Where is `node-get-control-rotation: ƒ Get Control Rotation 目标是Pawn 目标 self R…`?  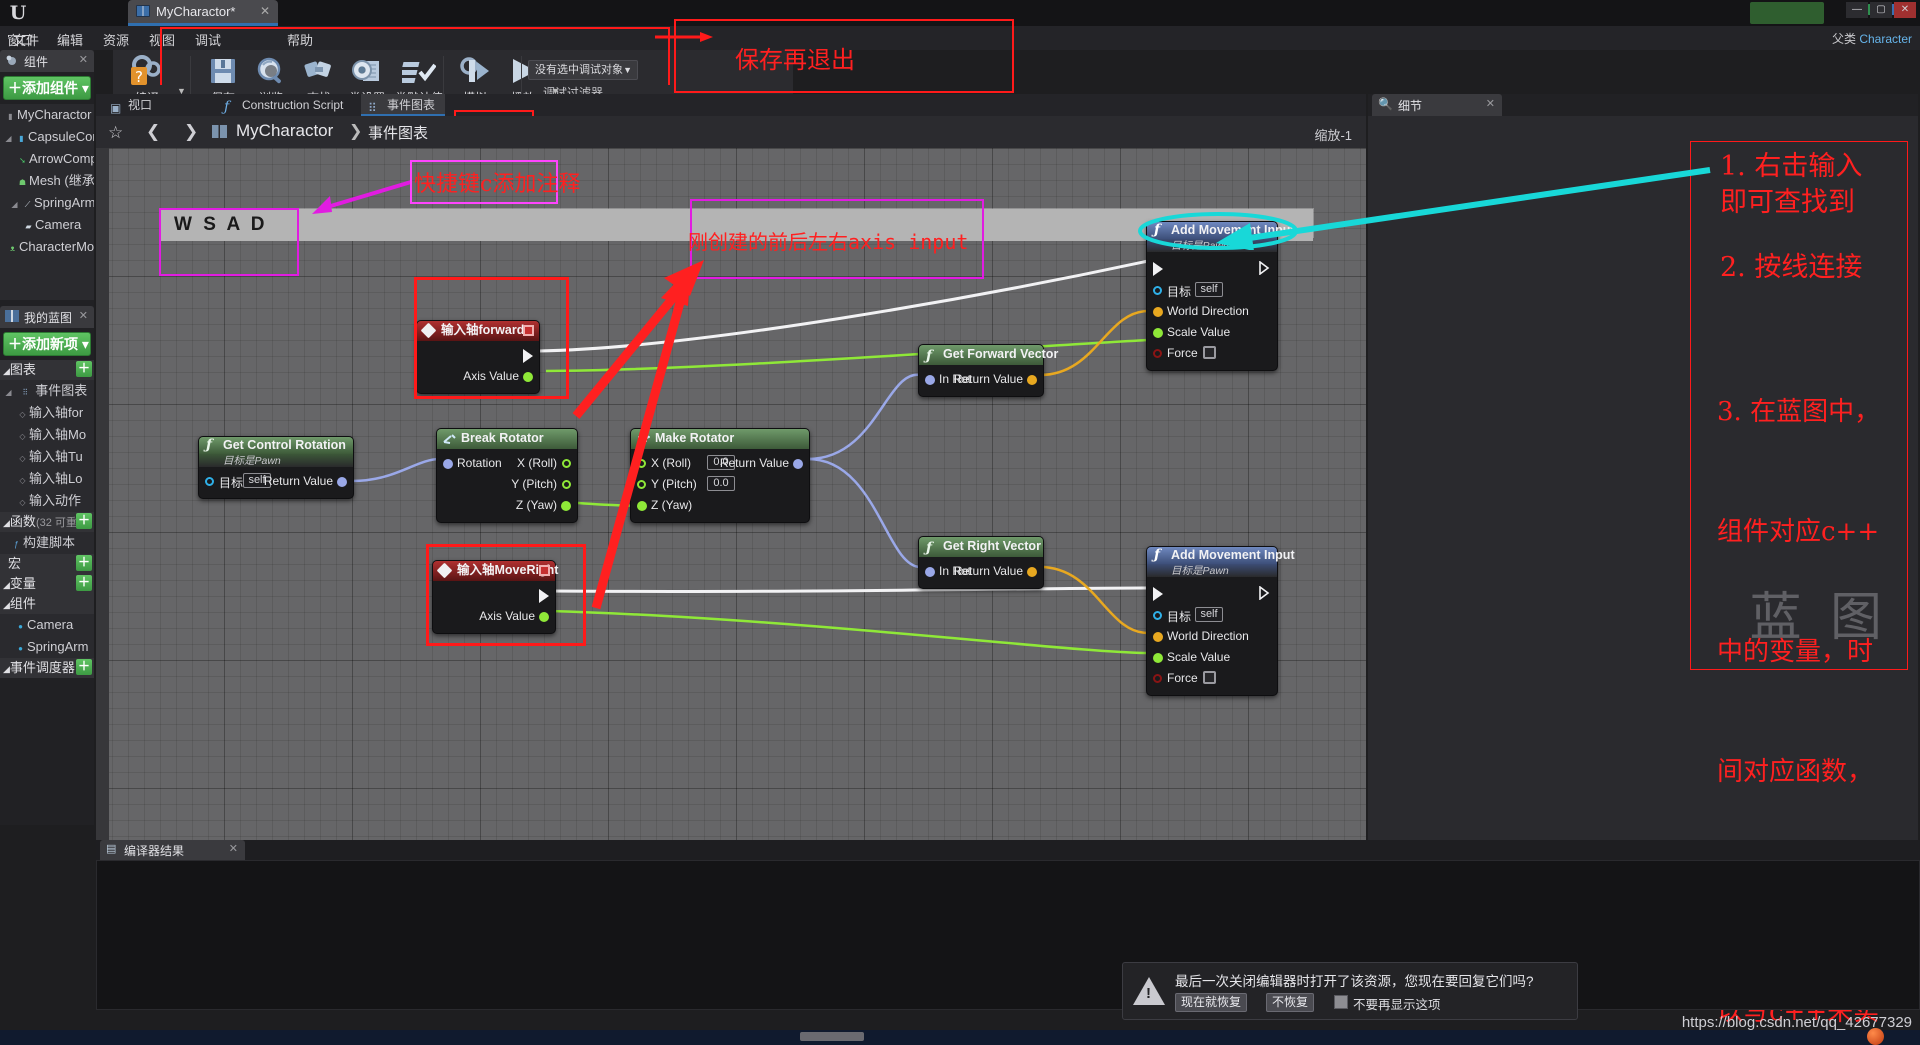
node-get-control-rotation: ƒ Get Control Rotation 目标是Pawn 目标 self R… is located at coordinates (276, 467).